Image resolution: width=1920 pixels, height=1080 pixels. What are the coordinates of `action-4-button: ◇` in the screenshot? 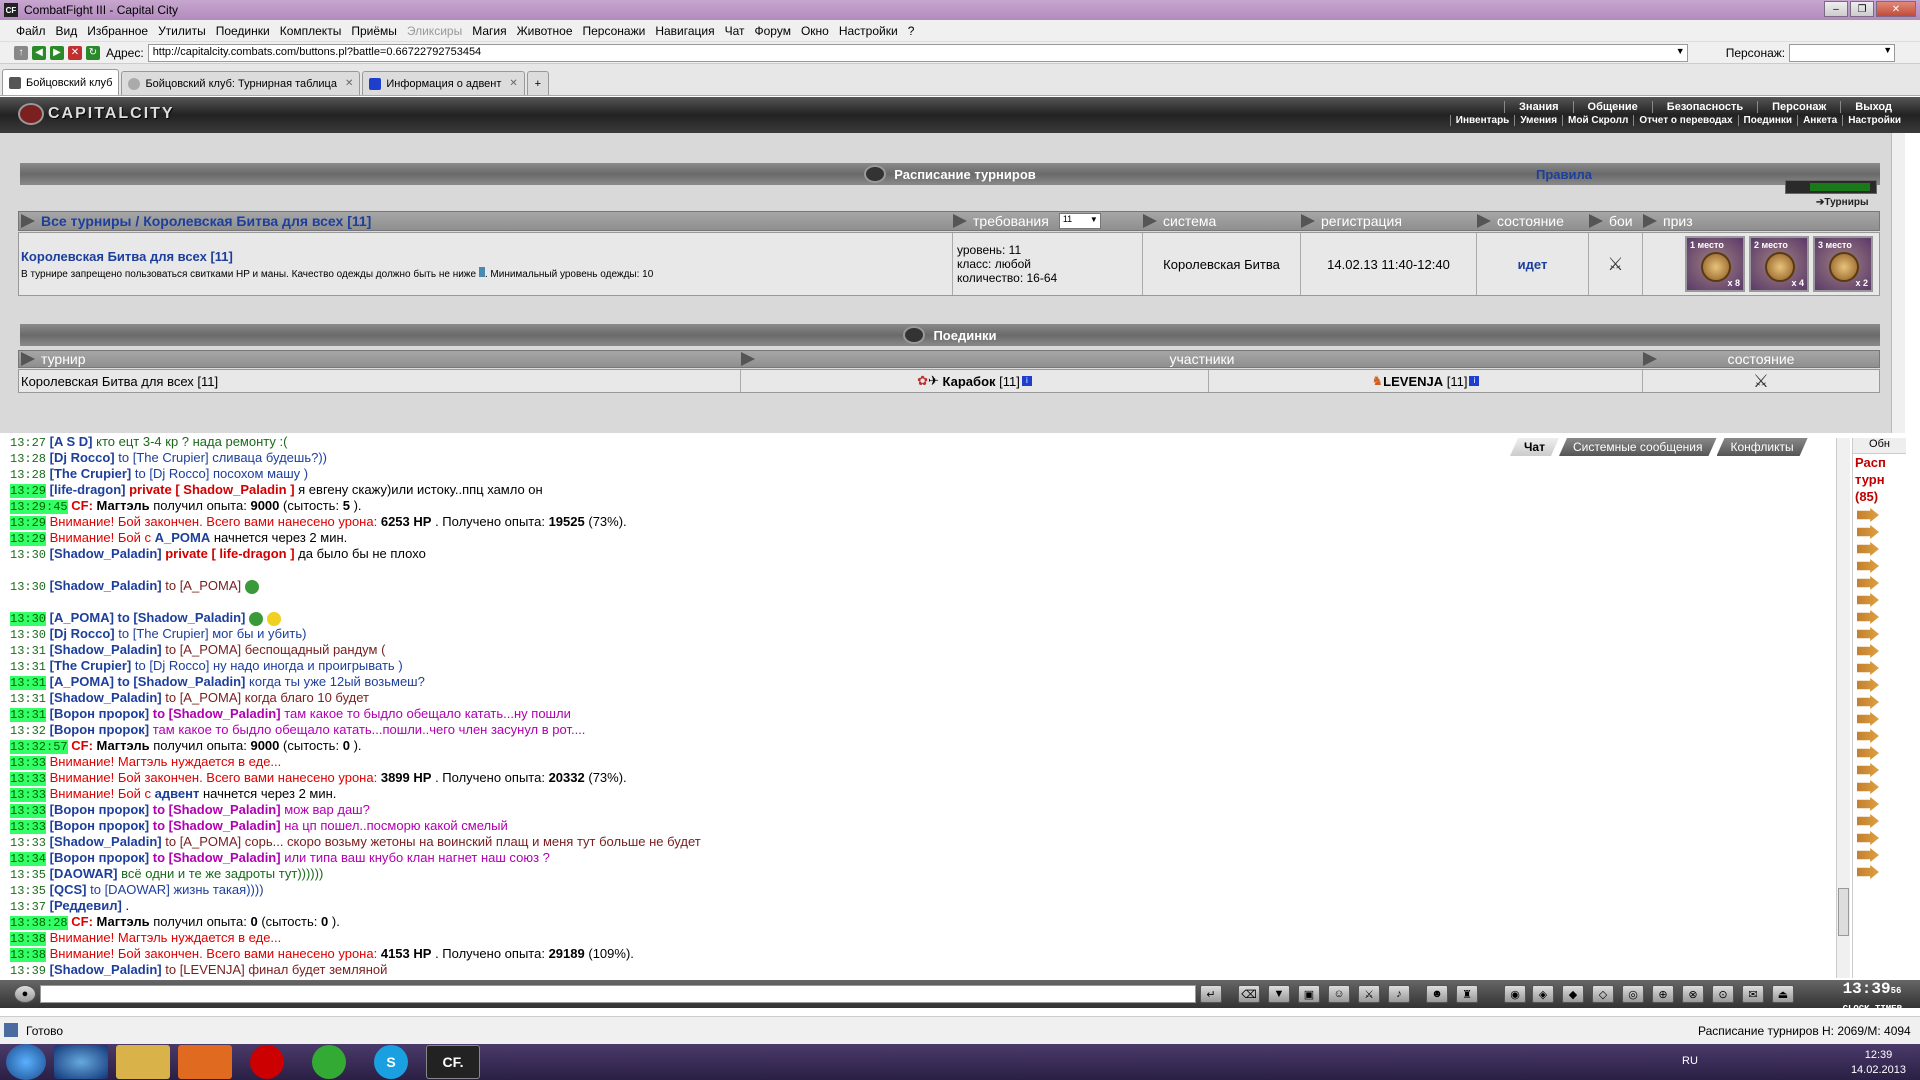 It's located at (1603, 994).